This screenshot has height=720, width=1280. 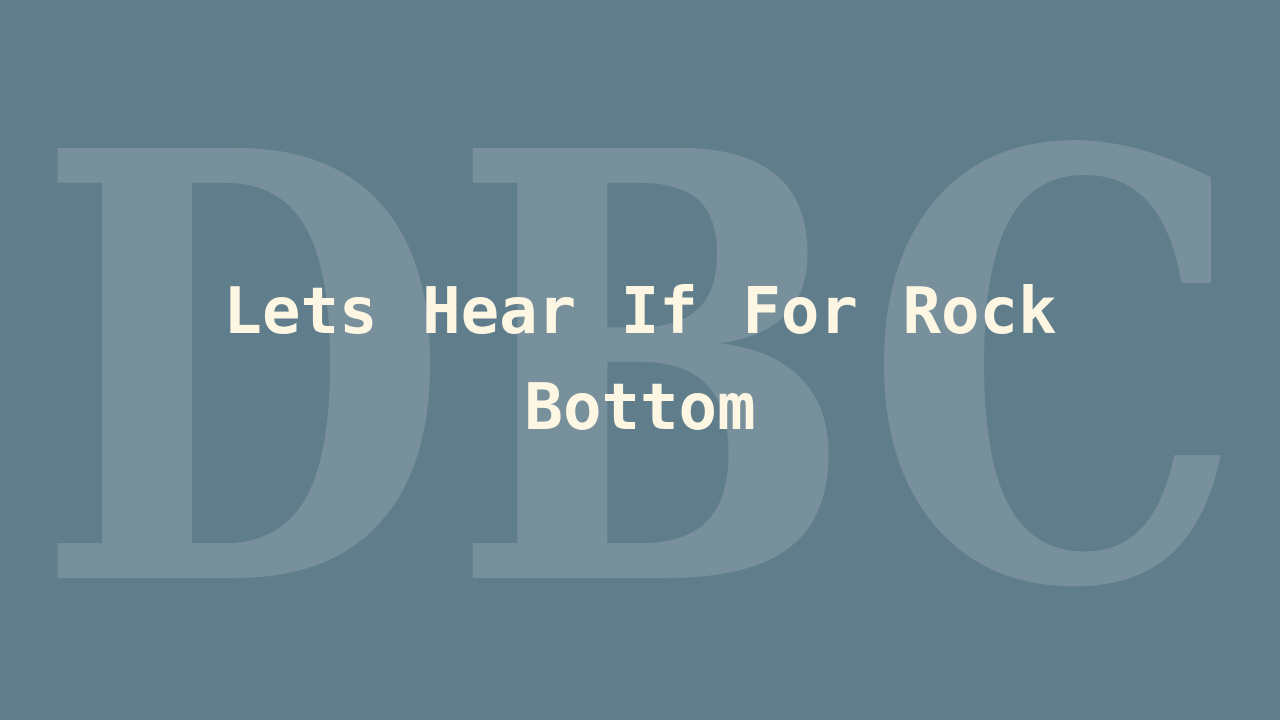 What do you see at coordinates (640, 312) in the screenshot?
I see `title-line-1: Lets Hear If For Rock` at bounding box center [640, 312].